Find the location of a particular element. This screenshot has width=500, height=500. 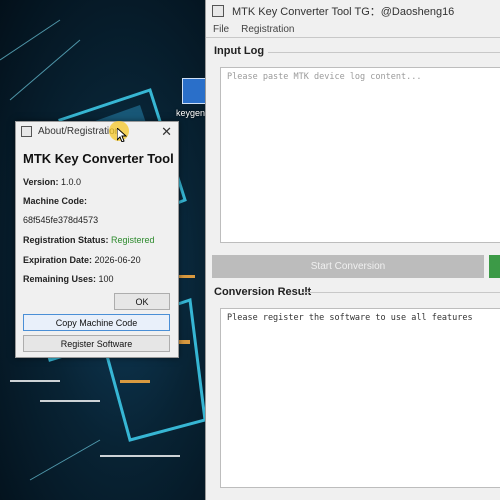

version-row: Version: 1.0.0 is located at coordinates (52, 182).